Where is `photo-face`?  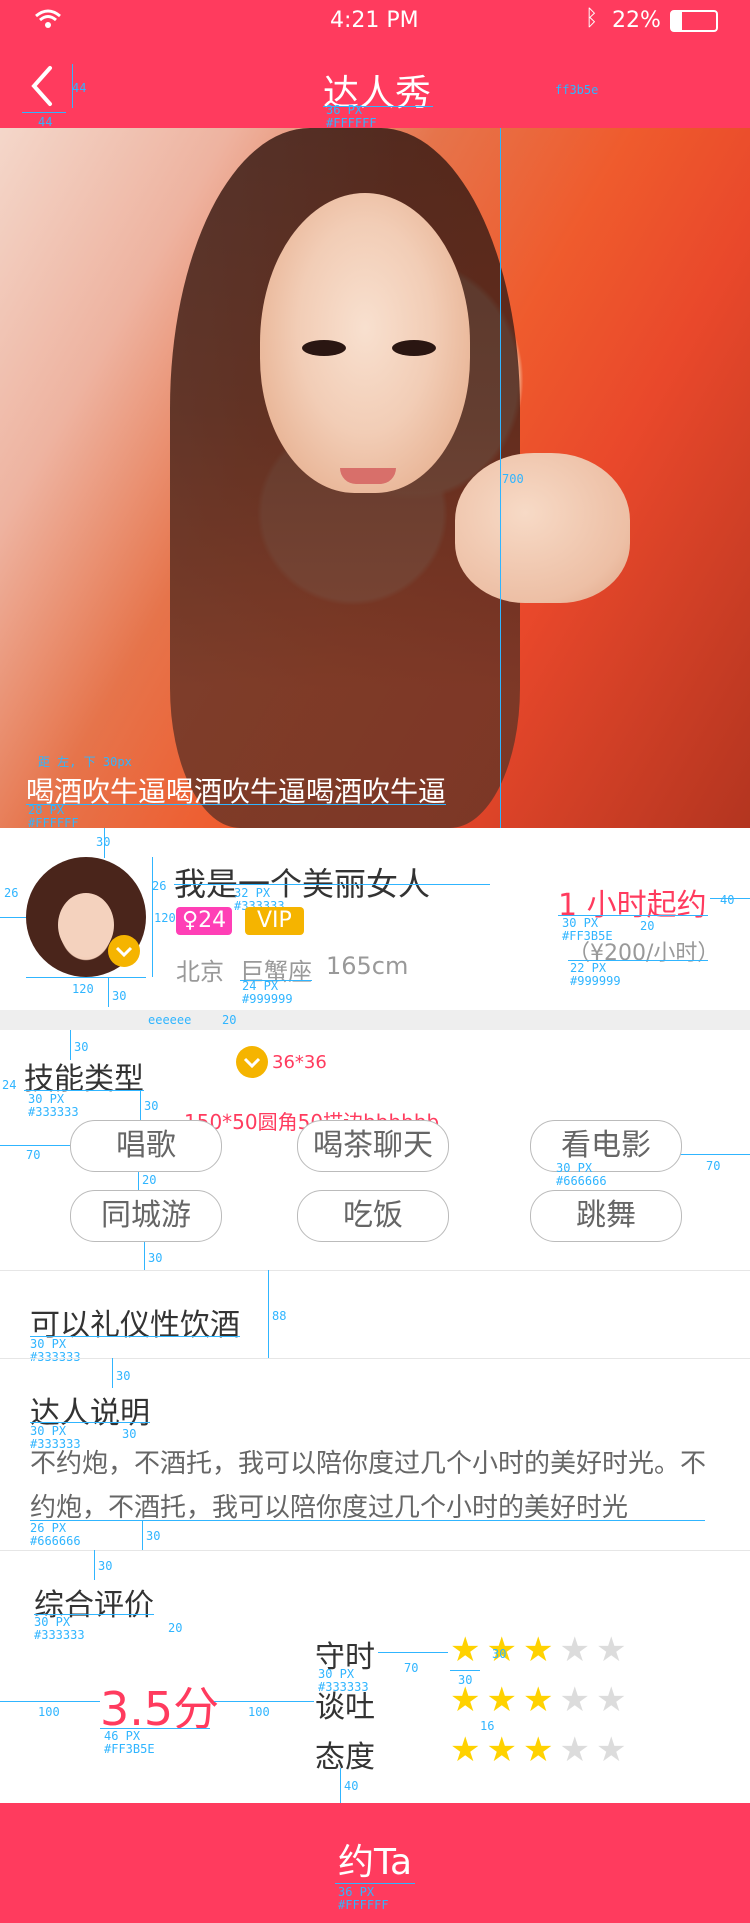
photo-face is located at coordinates (365, 343).